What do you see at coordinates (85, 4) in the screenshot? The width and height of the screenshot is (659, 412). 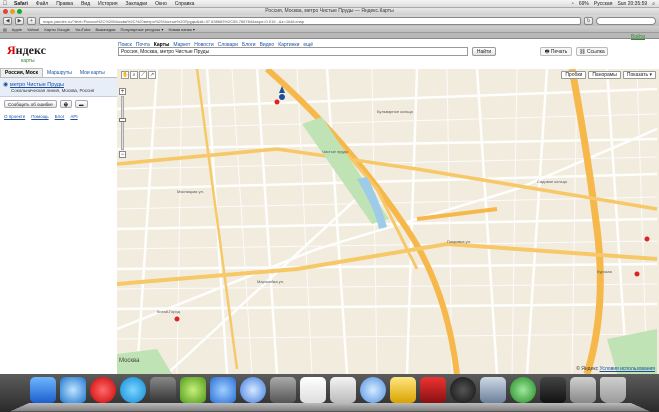 I see `menu-view: Вид` at bounding box center [85, 4].